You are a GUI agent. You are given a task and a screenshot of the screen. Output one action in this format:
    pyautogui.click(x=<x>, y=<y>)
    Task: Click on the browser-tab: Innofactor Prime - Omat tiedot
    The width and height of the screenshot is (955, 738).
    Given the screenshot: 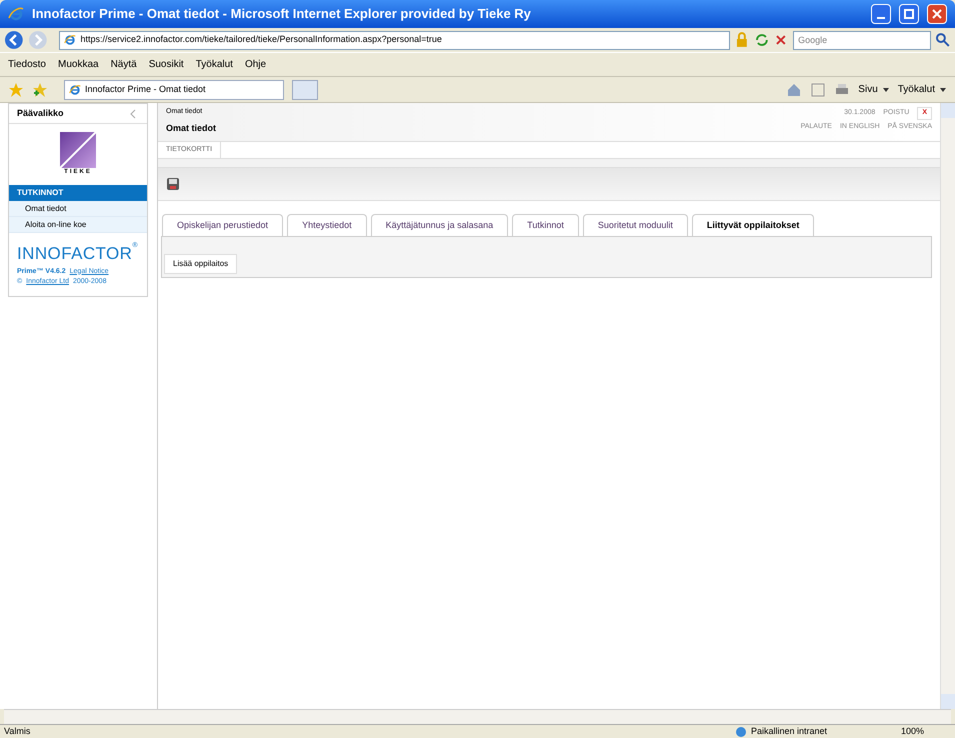 What is the action you would take?
    pyautogui.click(x=174, y=90)
    